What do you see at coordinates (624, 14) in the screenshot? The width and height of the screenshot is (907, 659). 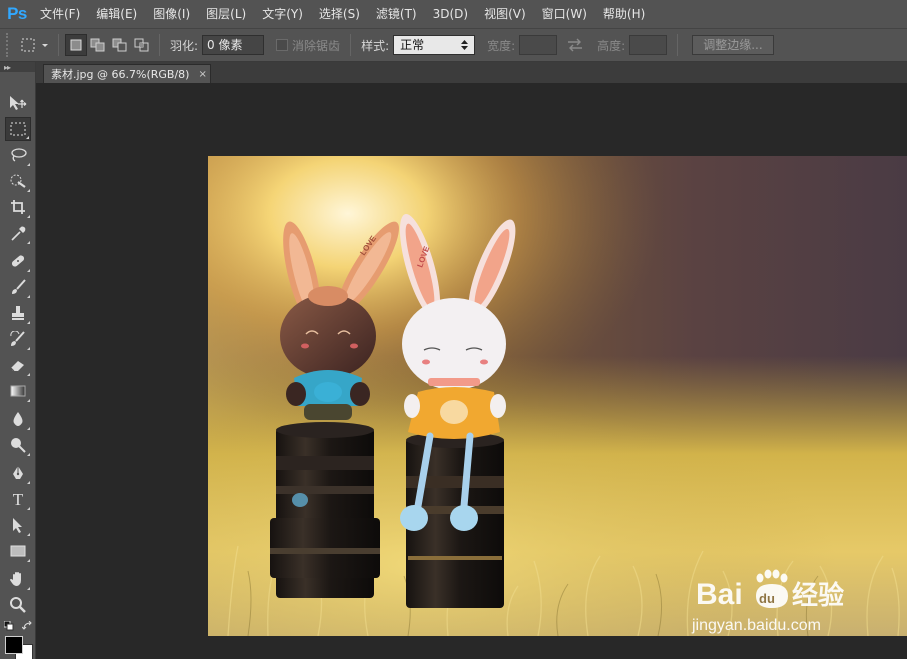 I see `menu-help: 帮助(H)` at bounding box center [624, 14].